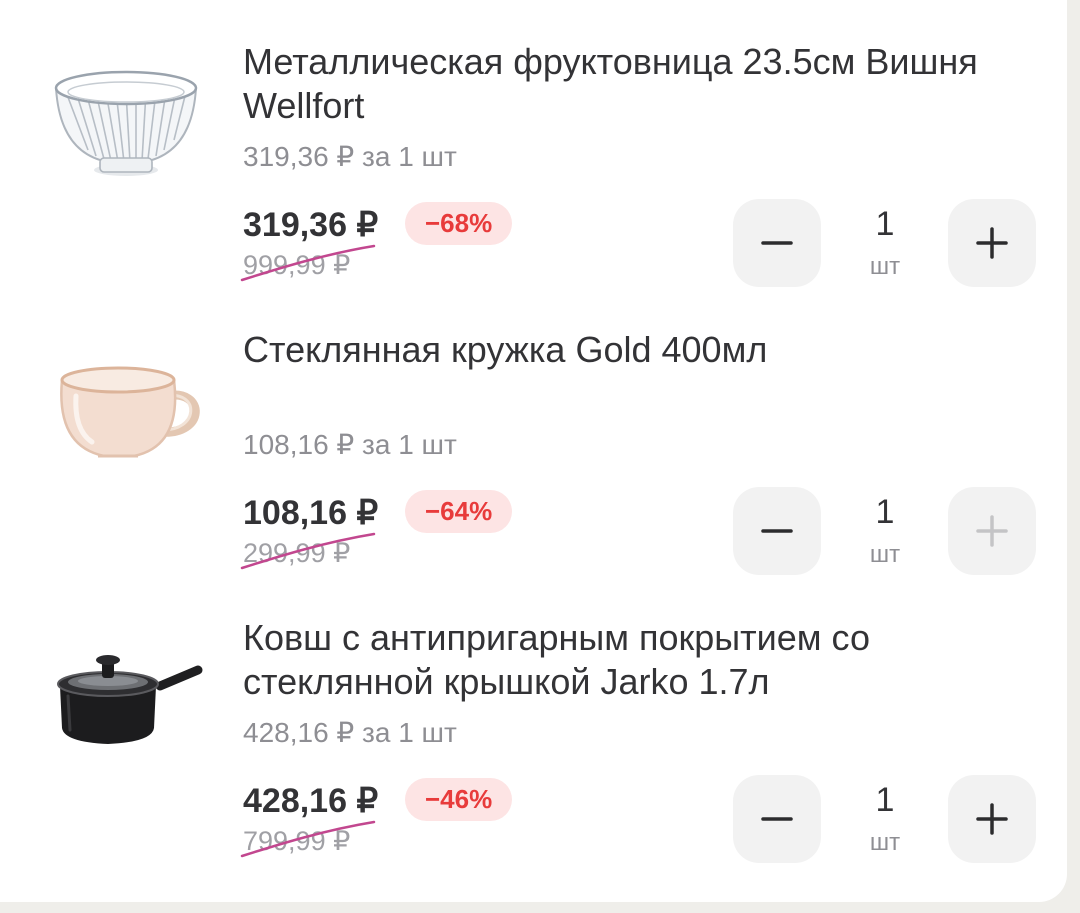 The image size is (1080, 913). Describe the element at coordinates (613, 350) in the screenshot. I see `product-title: Стеклянная кружка Gold 400мл` at that location.